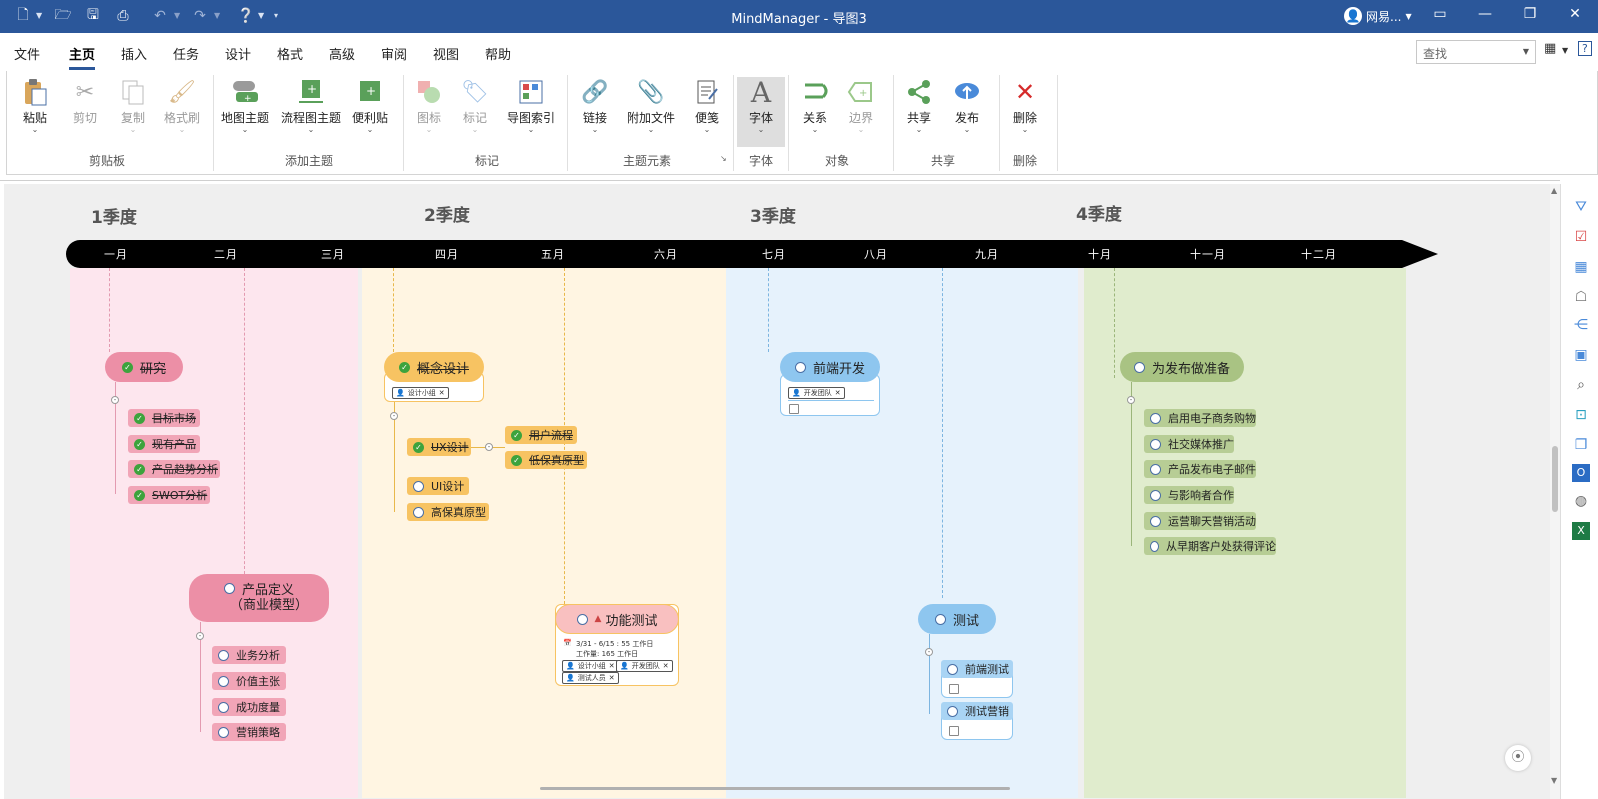 The height and width of the screenshot is (799, 1598). Describe the element at coordinates (1530, 16) in the screenshot. I see `restore-button: ❐` at that location.